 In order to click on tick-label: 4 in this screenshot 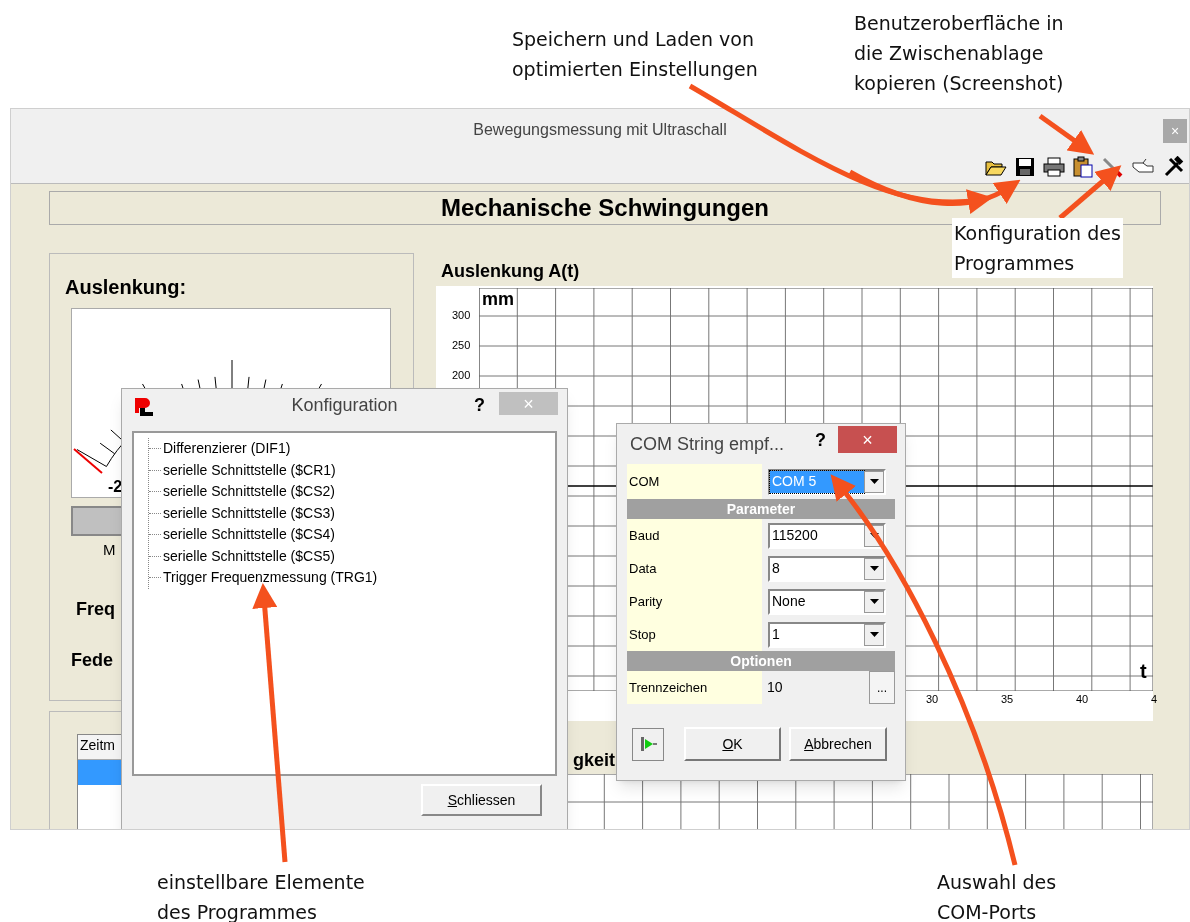, I will do `click(1154, 699)`.